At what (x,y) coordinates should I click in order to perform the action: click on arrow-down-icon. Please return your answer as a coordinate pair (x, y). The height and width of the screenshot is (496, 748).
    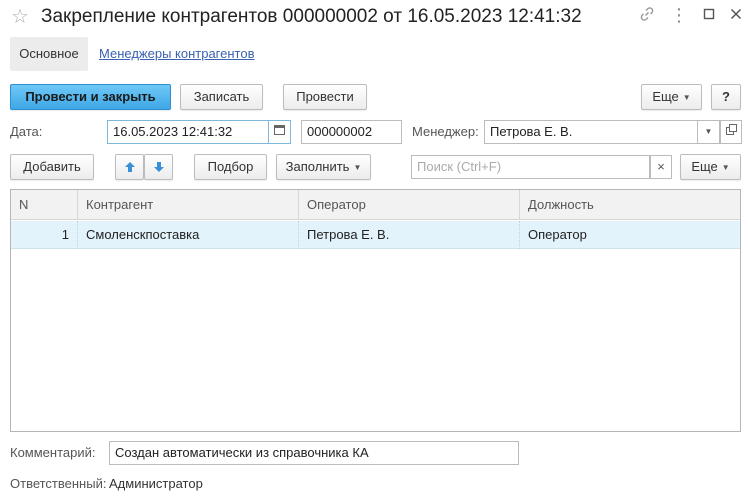
    Looking at the image, I should click on (158, 167).